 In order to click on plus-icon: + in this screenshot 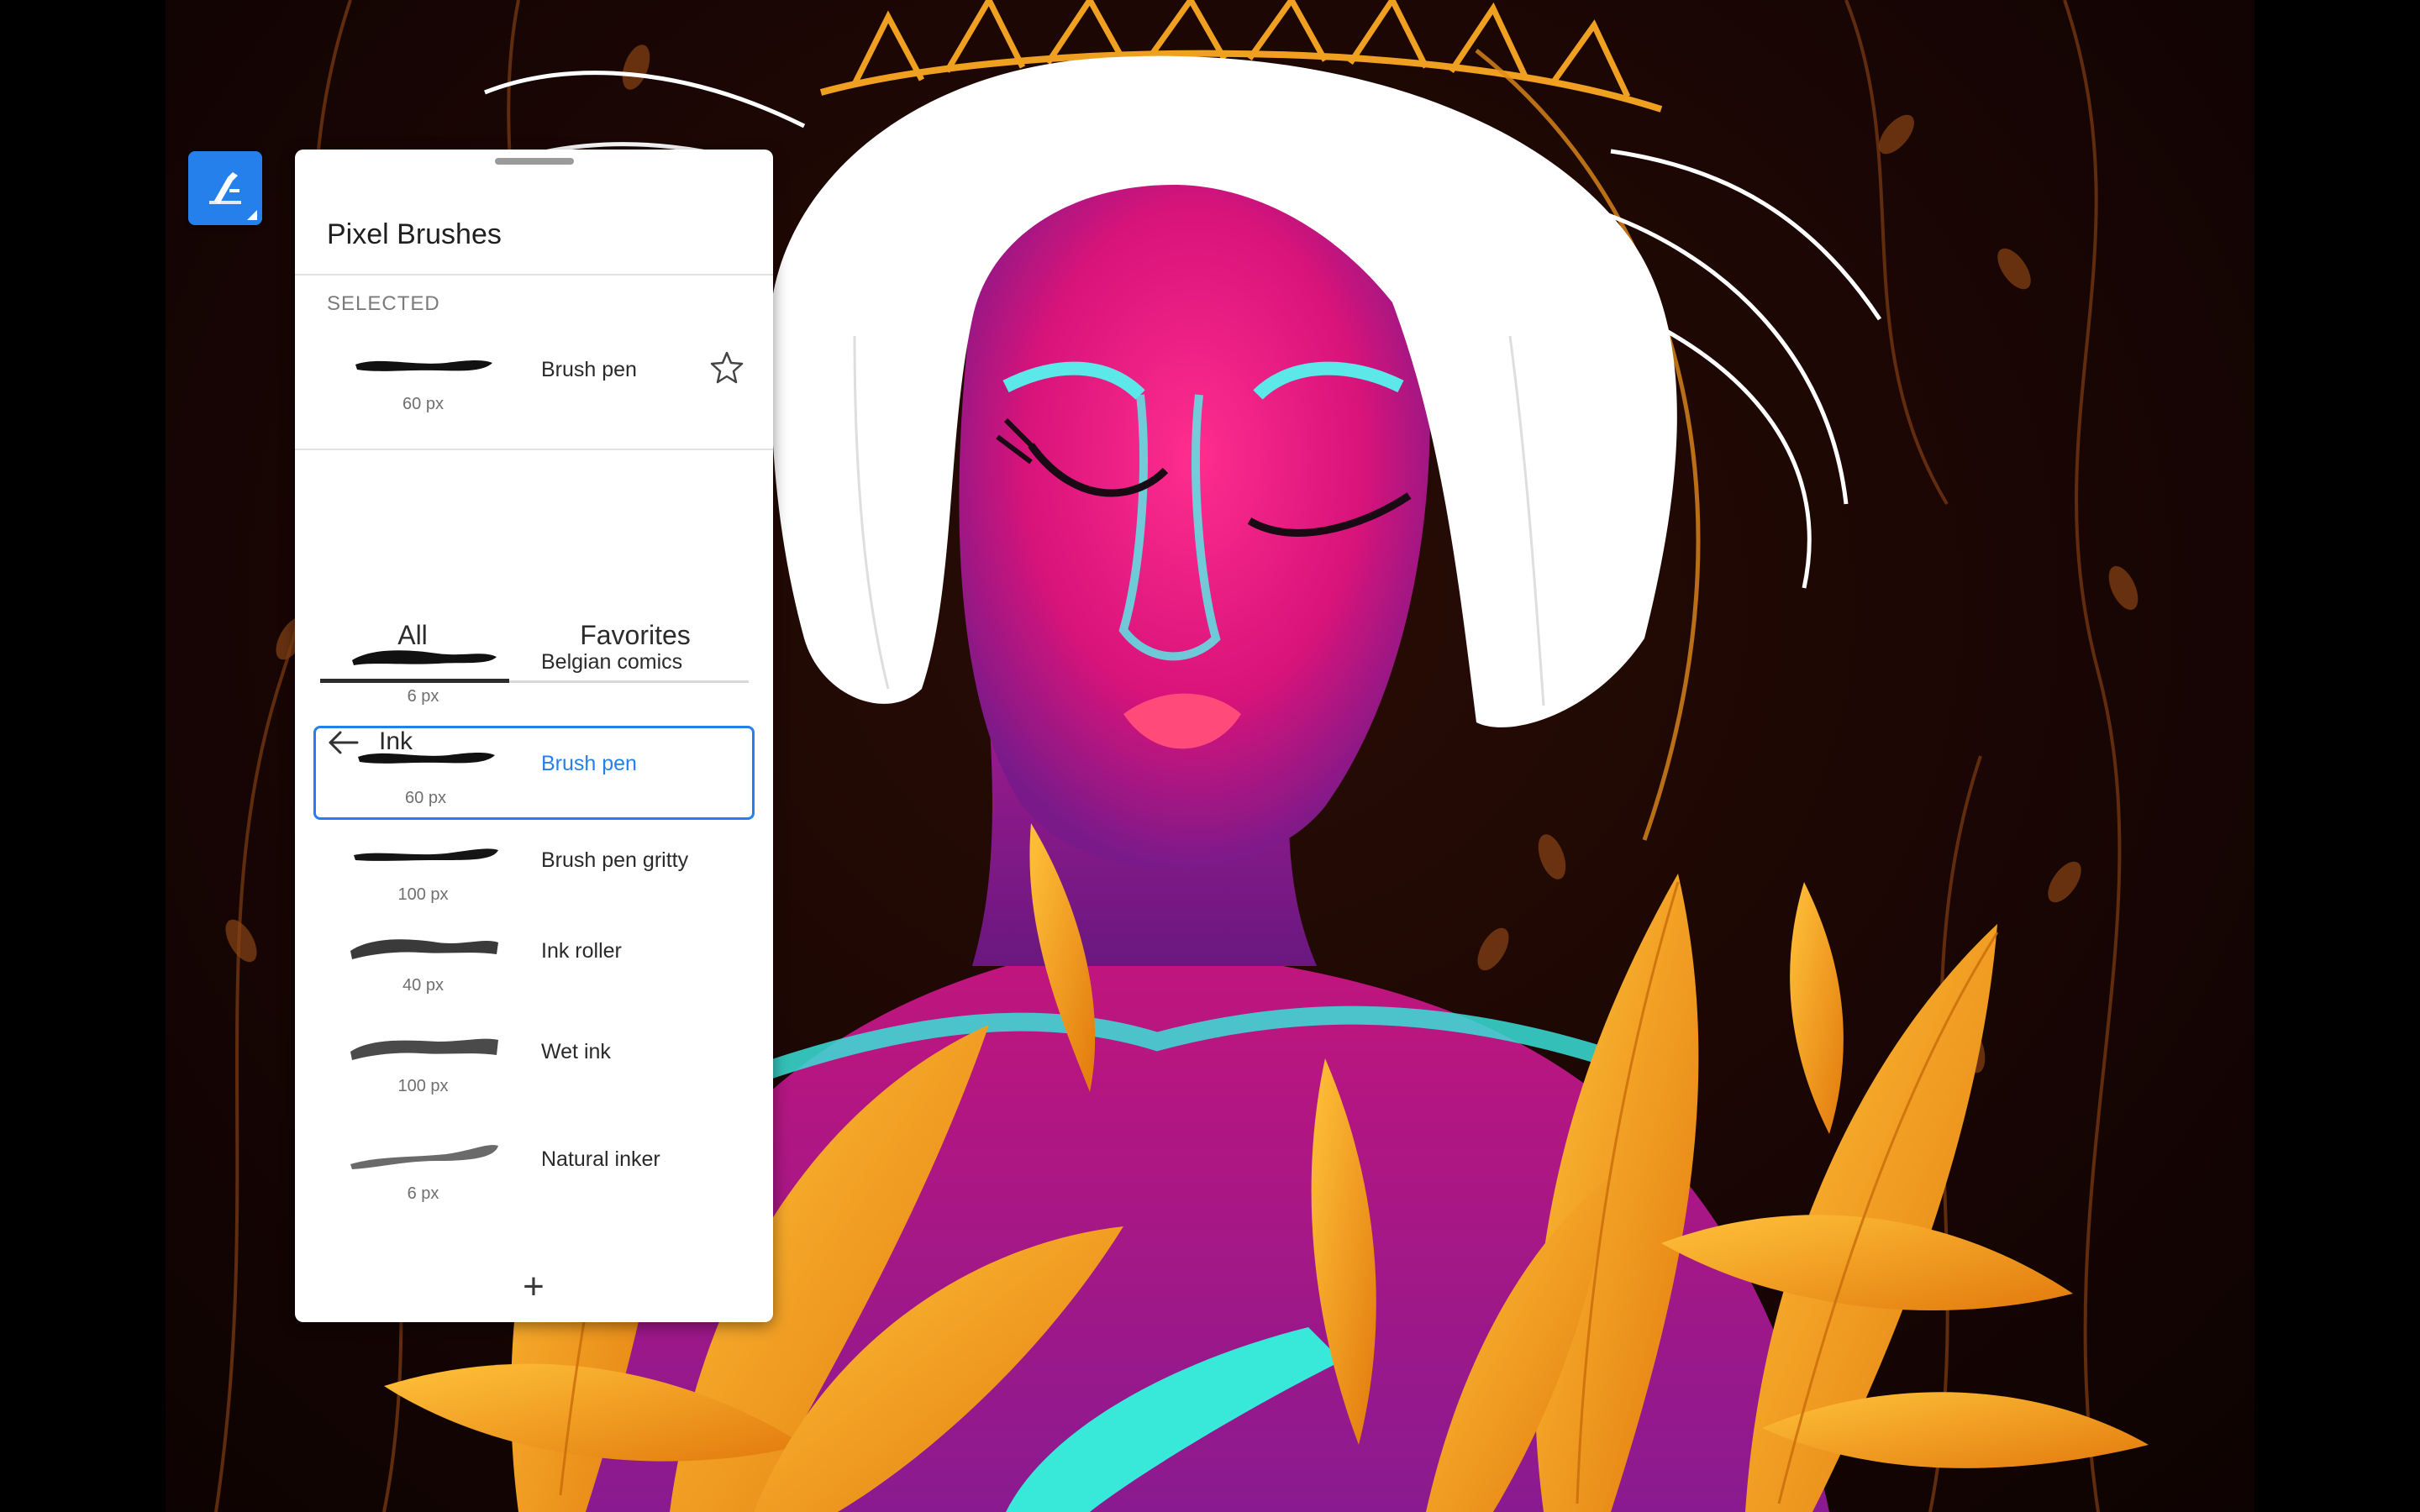, I will do `click(533, 1286)`.